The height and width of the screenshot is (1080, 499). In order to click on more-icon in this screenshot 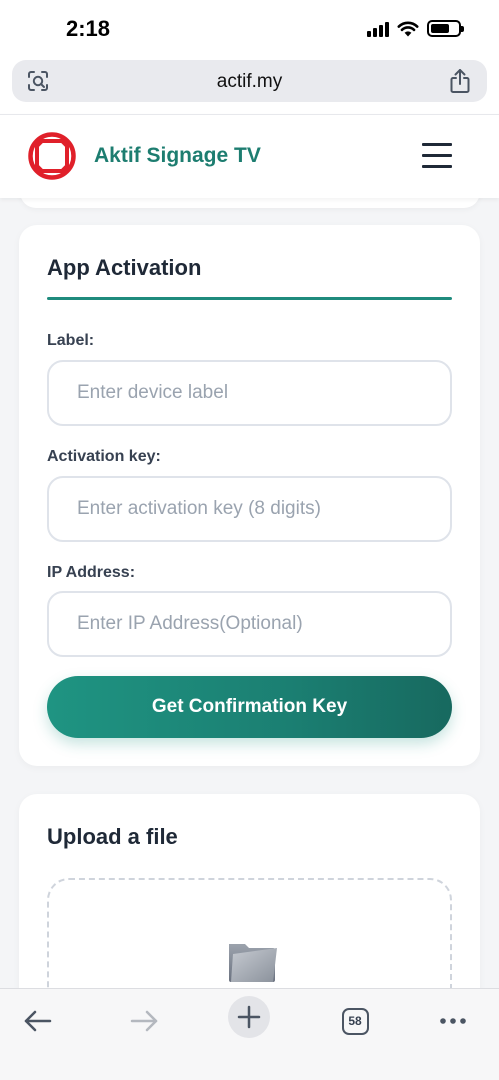, I will do `click(453, 1021)`.